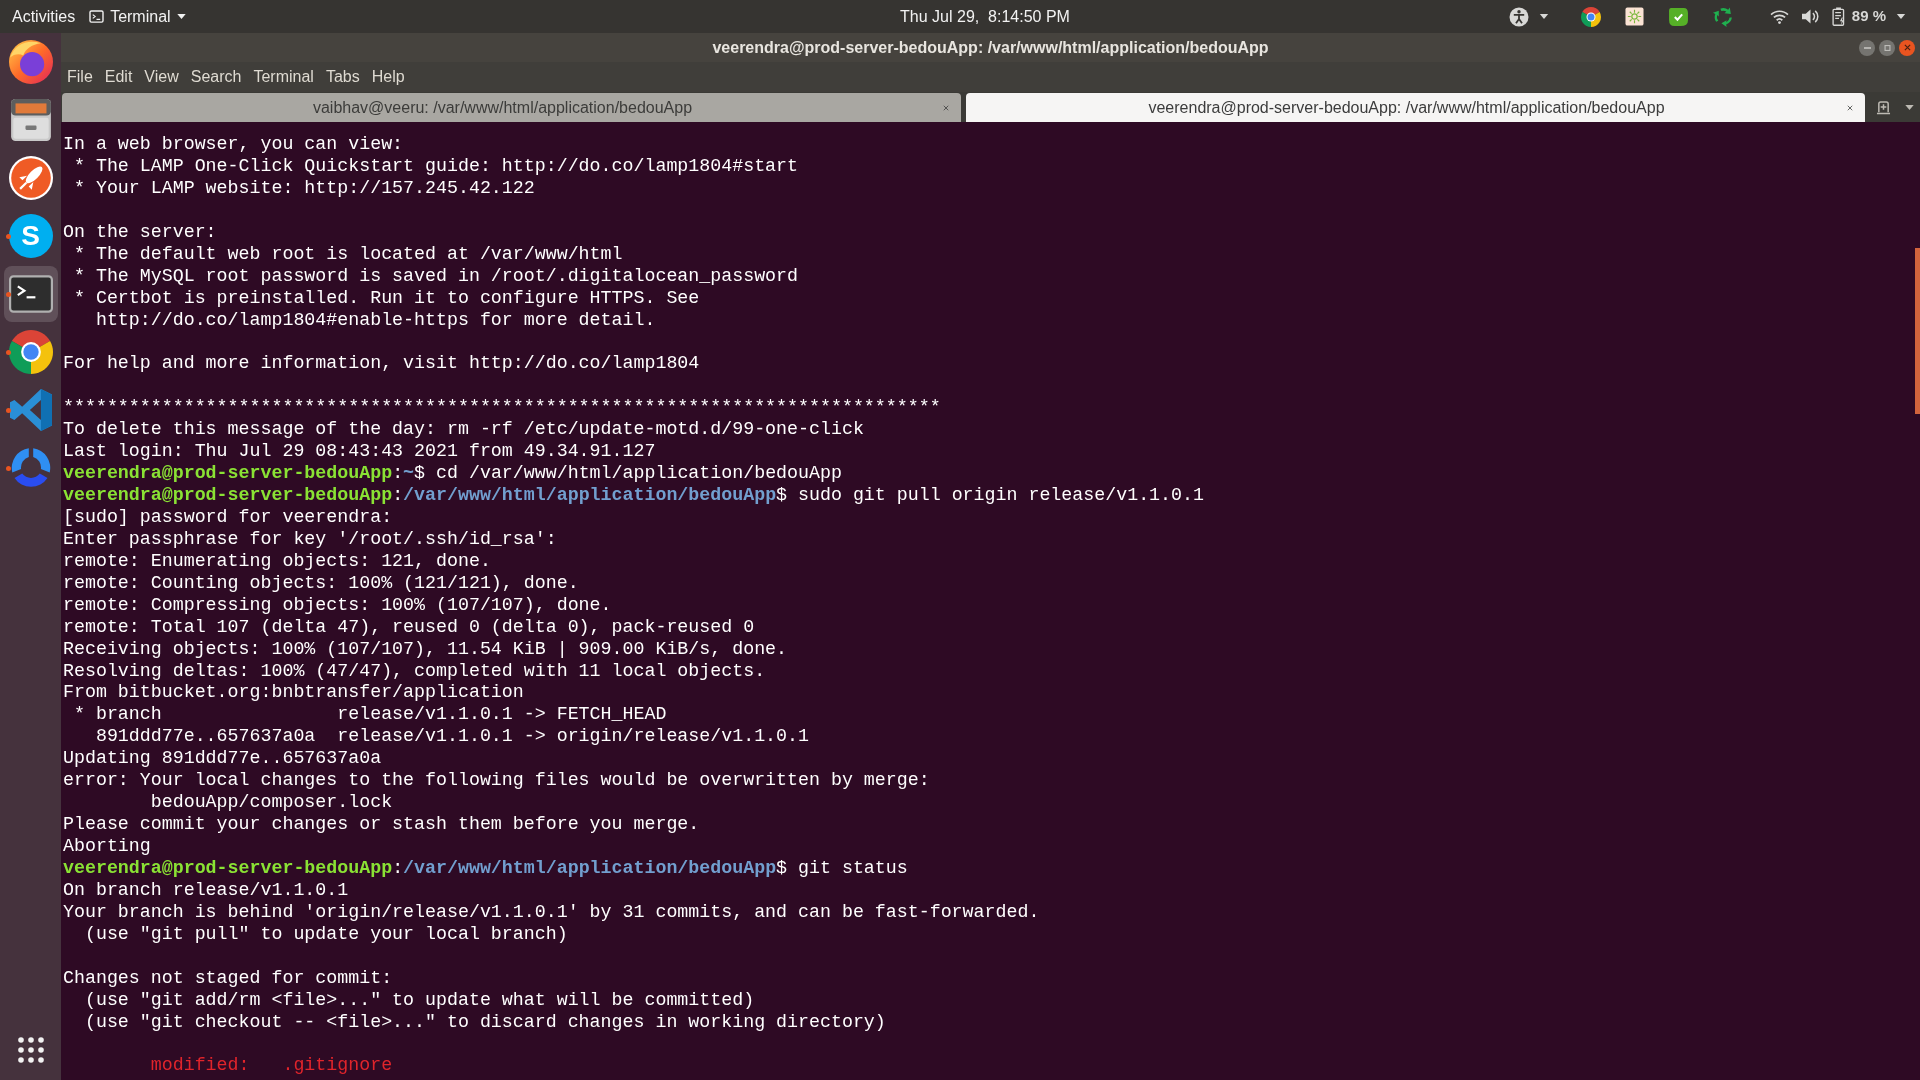  I want to click on terminal-line: modified: .gitignore, so click(271, 1065).